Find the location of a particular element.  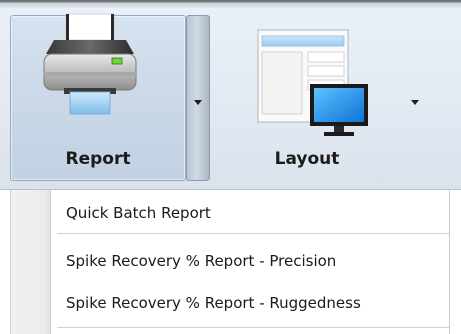

printer-icon is located at coordinates (90, 64).